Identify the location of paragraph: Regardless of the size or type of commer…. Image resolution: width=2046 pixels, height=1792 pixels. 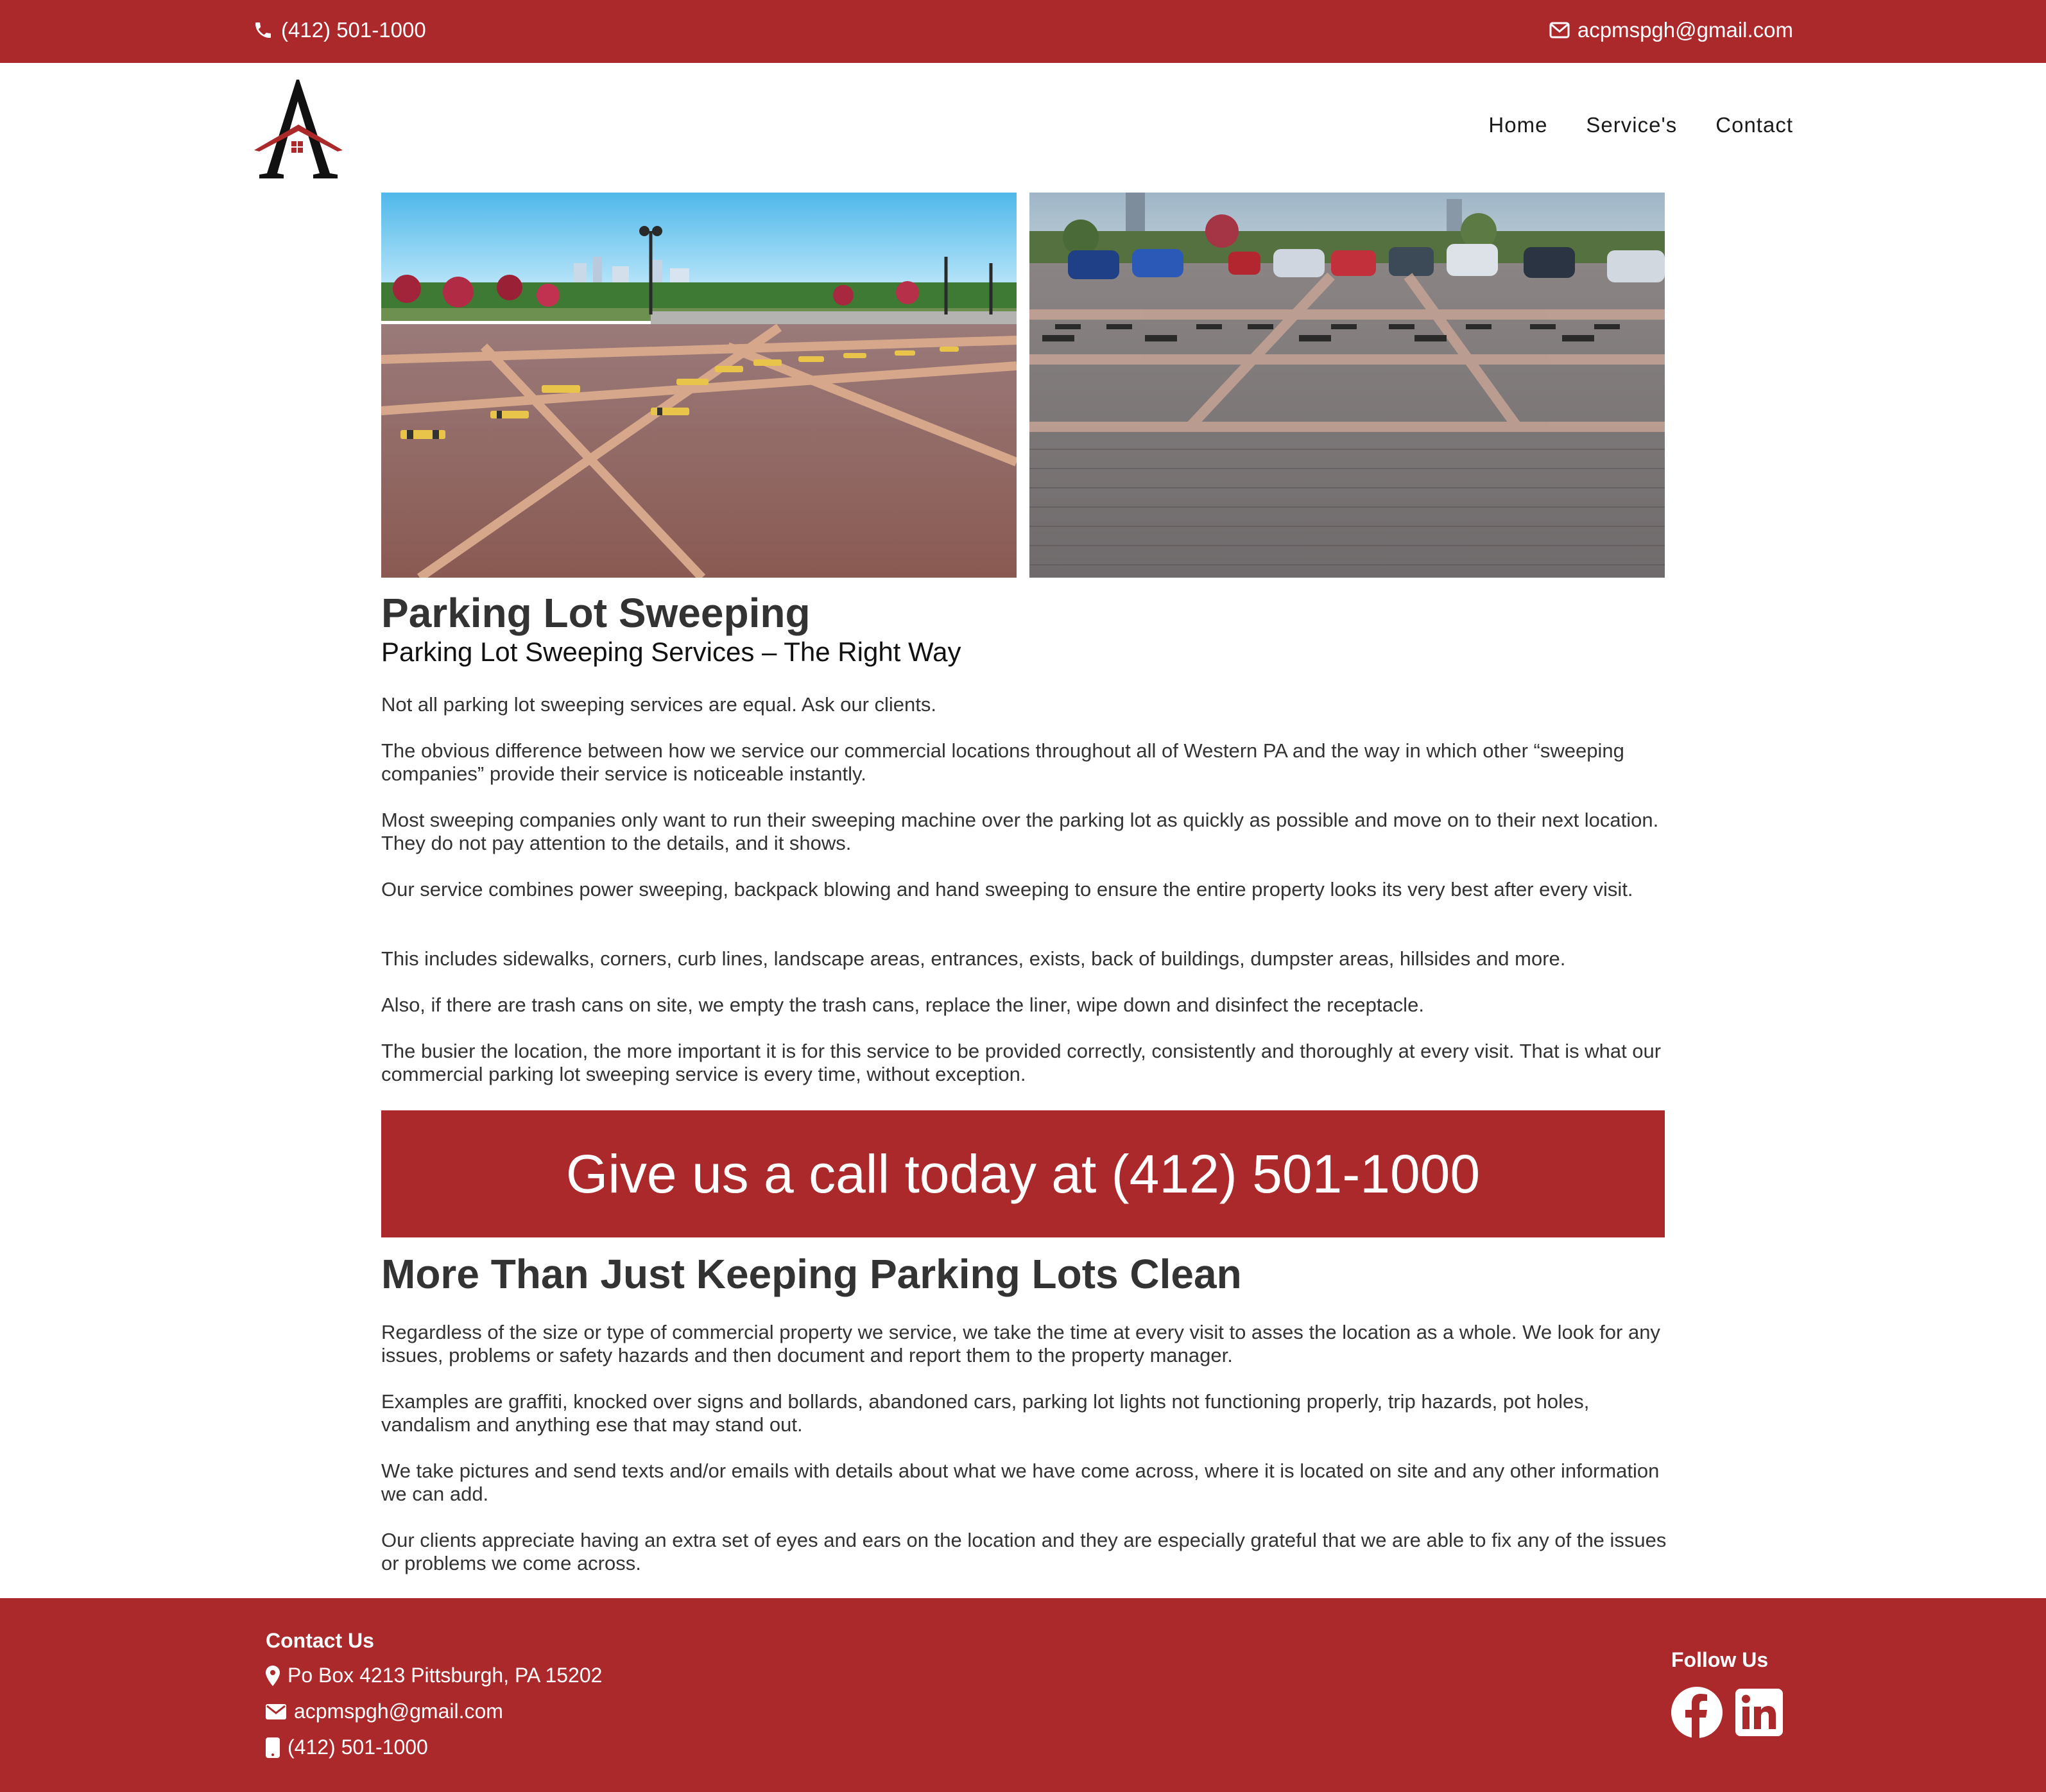
(1020, 1343).